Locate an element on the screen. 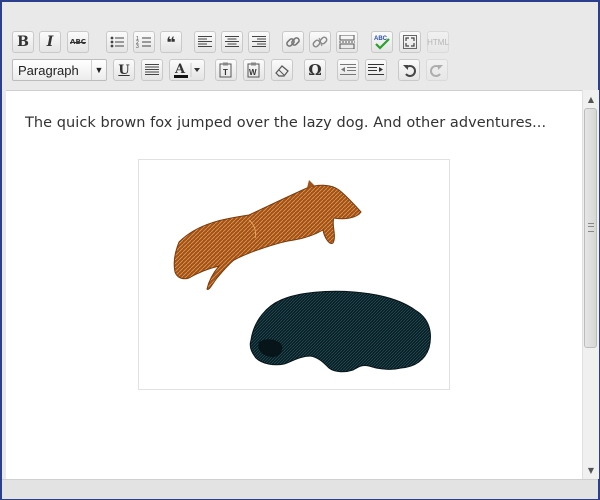  outdent-button is located at coordinates (348, 70).